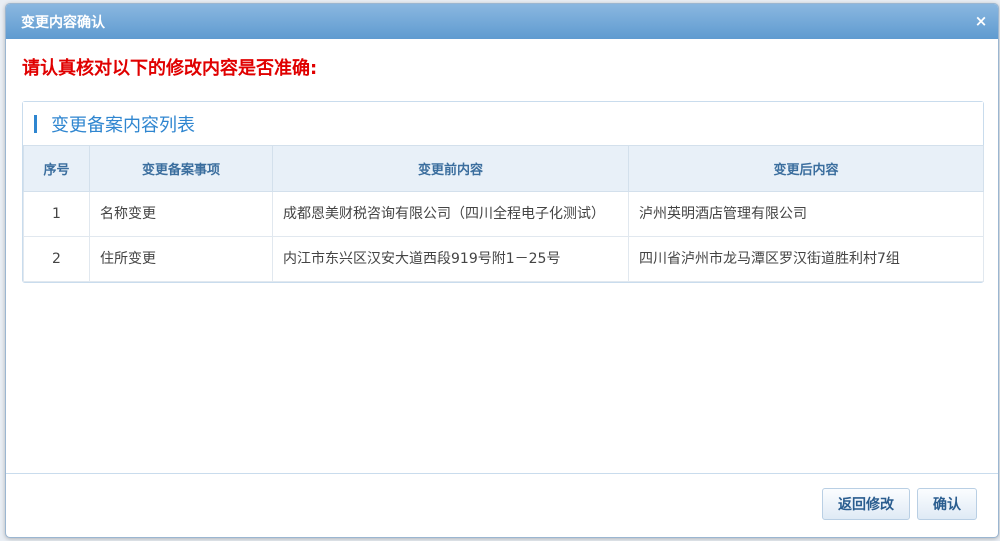 The image size is (1000, 541). What do you see at coordinates (503, 123) in the screenshot?
I see `panel-header: 变更备案内容列表` at bounding box center [503, 123].